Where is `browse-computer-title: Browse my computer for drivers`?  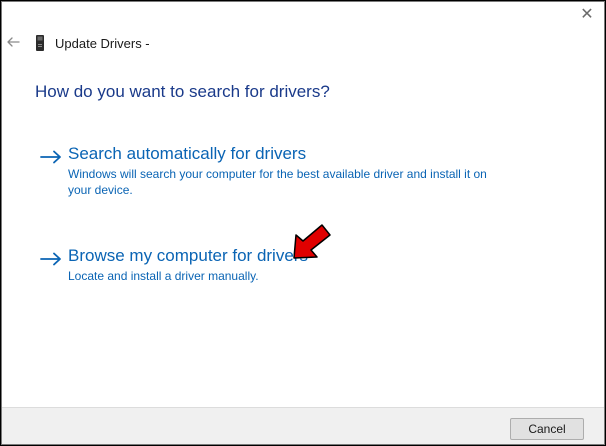 browse-computer-title: Browse my computer for drivers is located at coordinates (188, 256).